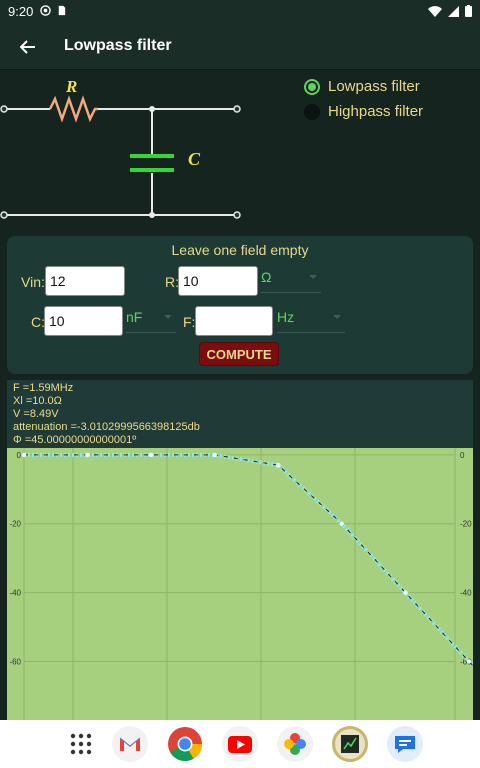  I want to click on compute-button: COMPUTE, so click(239, 354).